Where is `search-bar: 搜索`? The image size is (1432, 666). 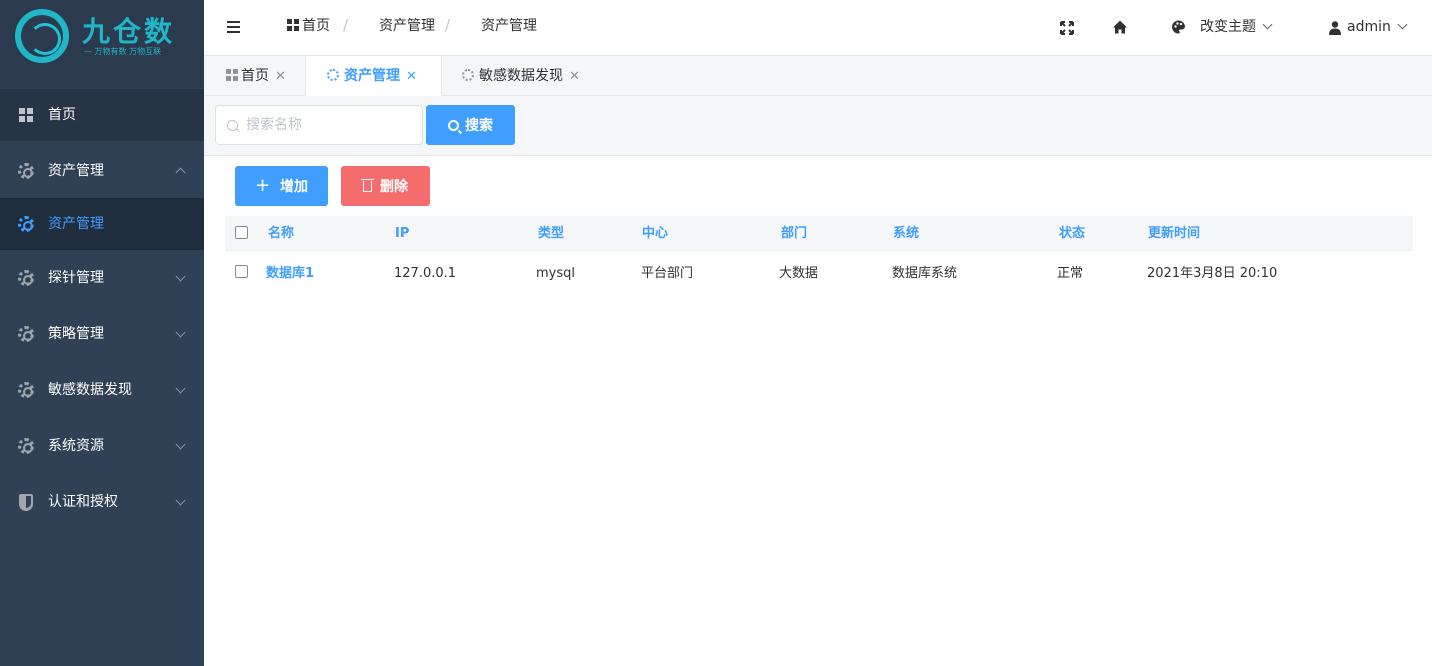
search-bar: 搜索 is located at coordinates (818, 126).